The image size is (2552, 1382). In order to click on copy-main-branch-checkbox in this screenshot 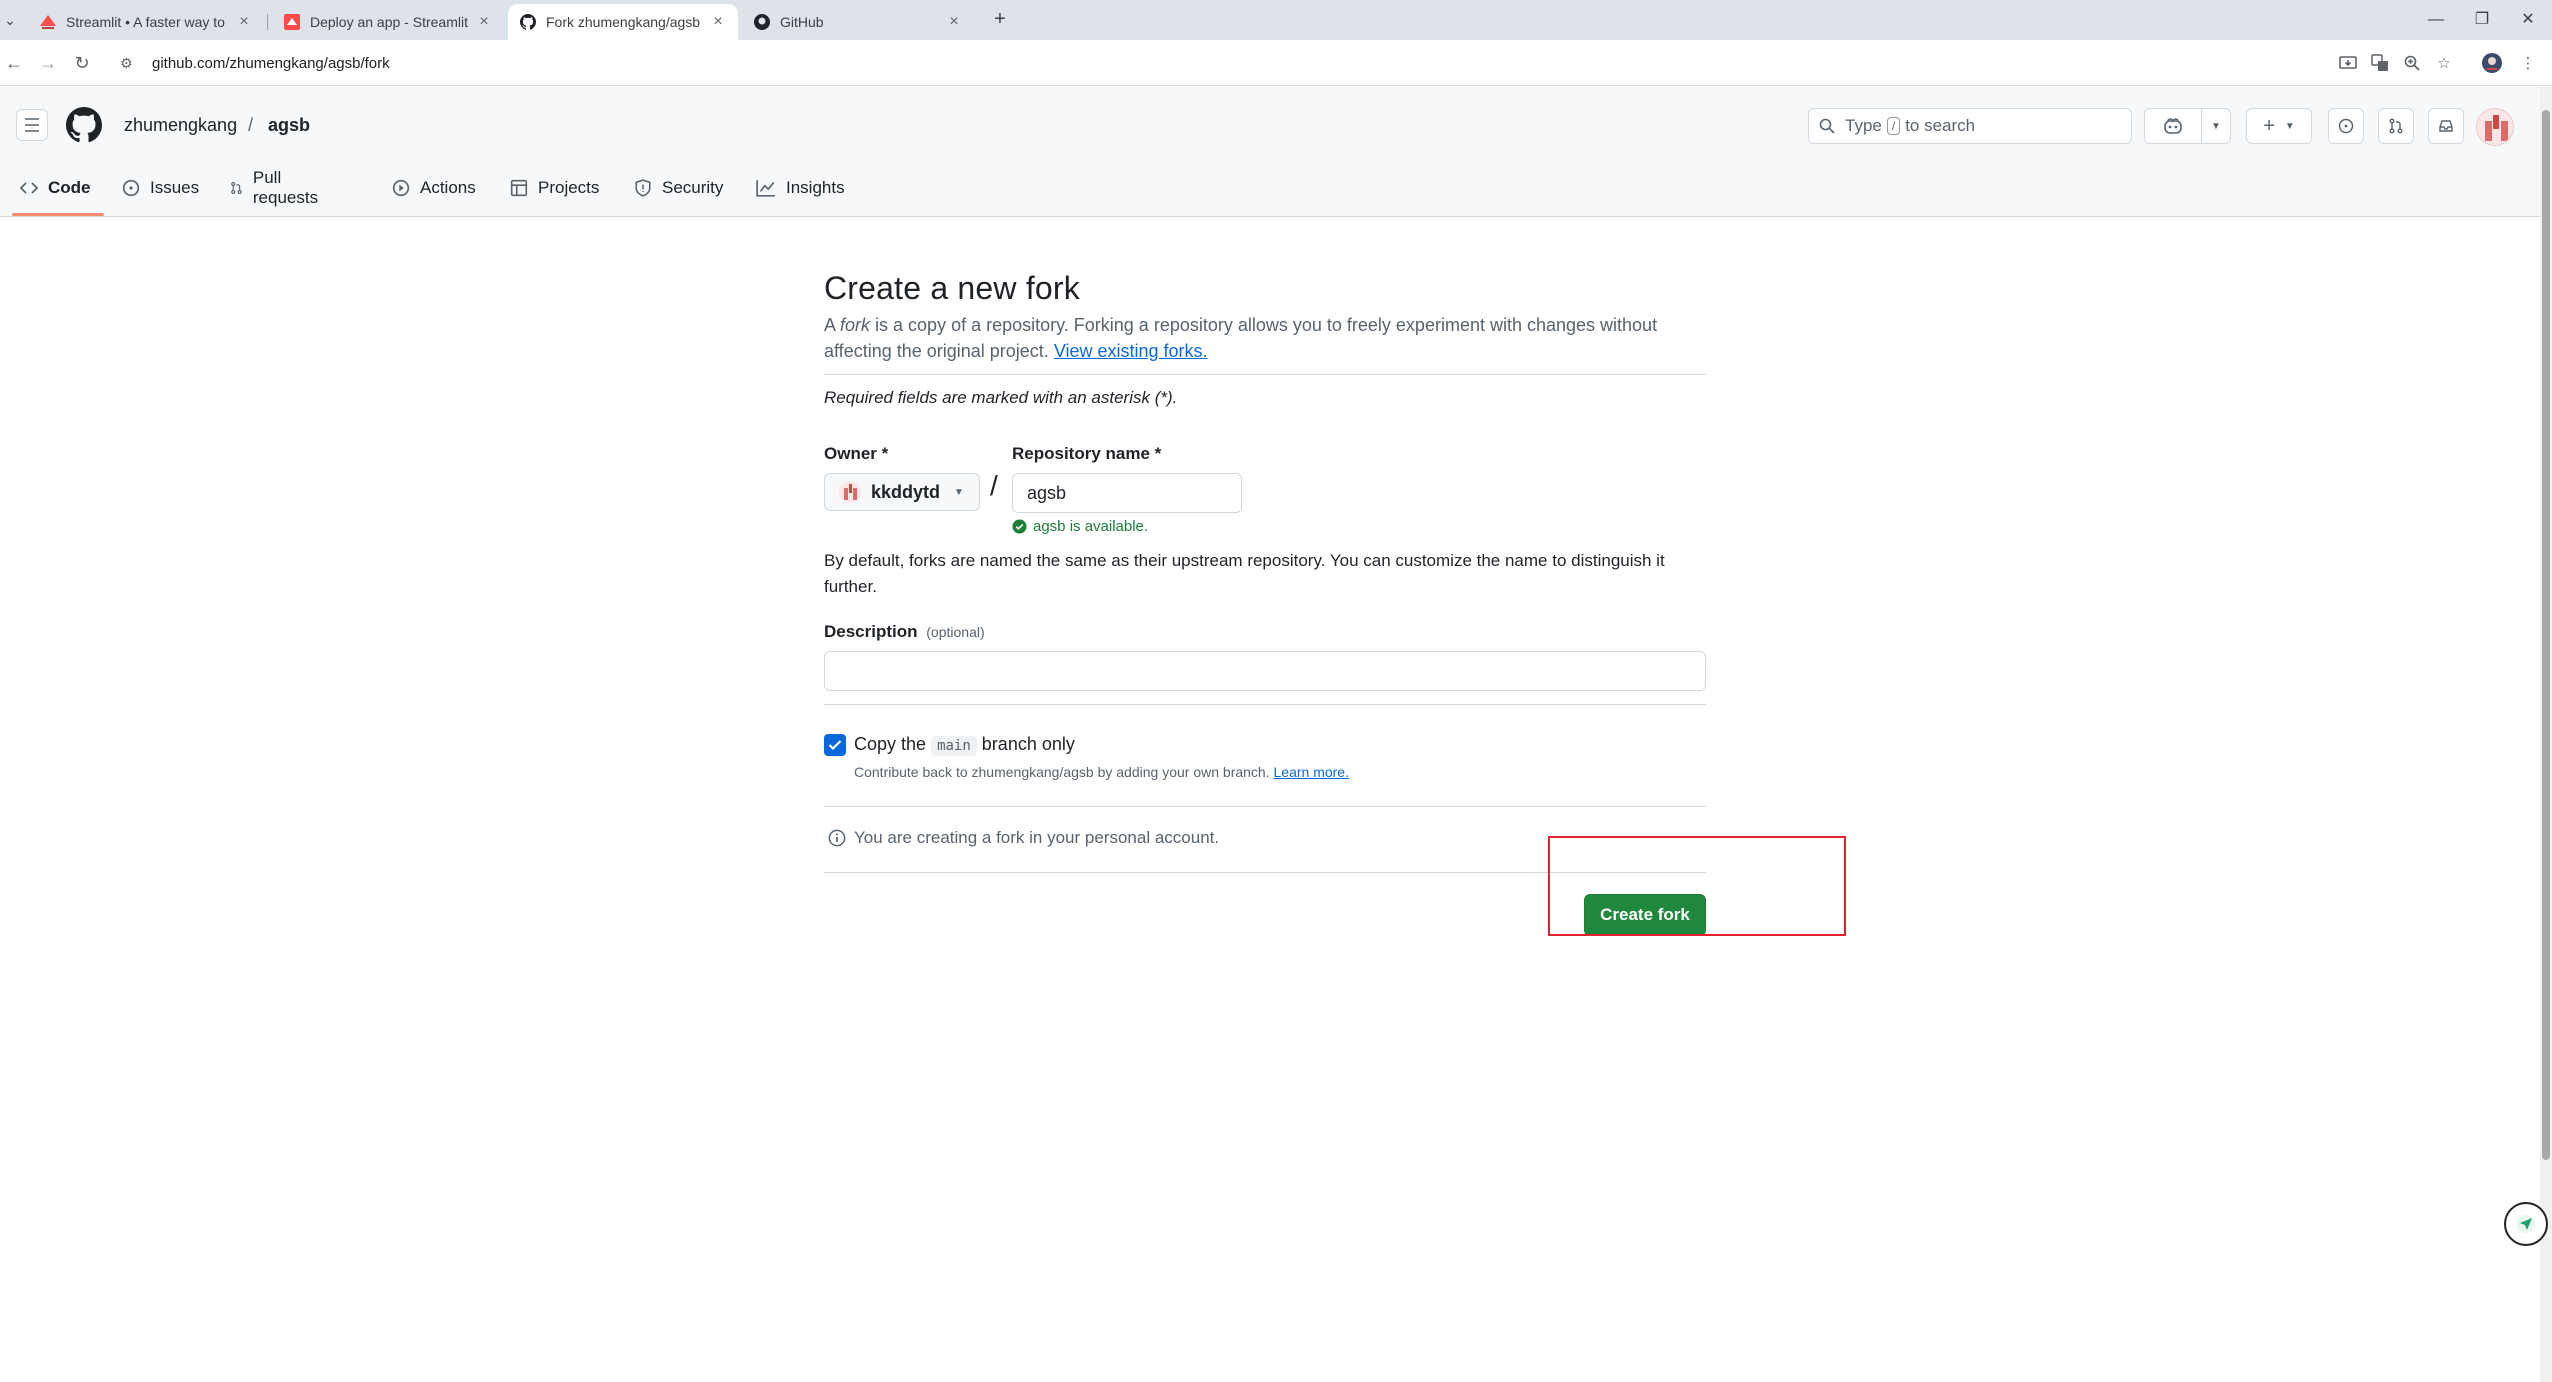, I will do `click(835, 745)`.